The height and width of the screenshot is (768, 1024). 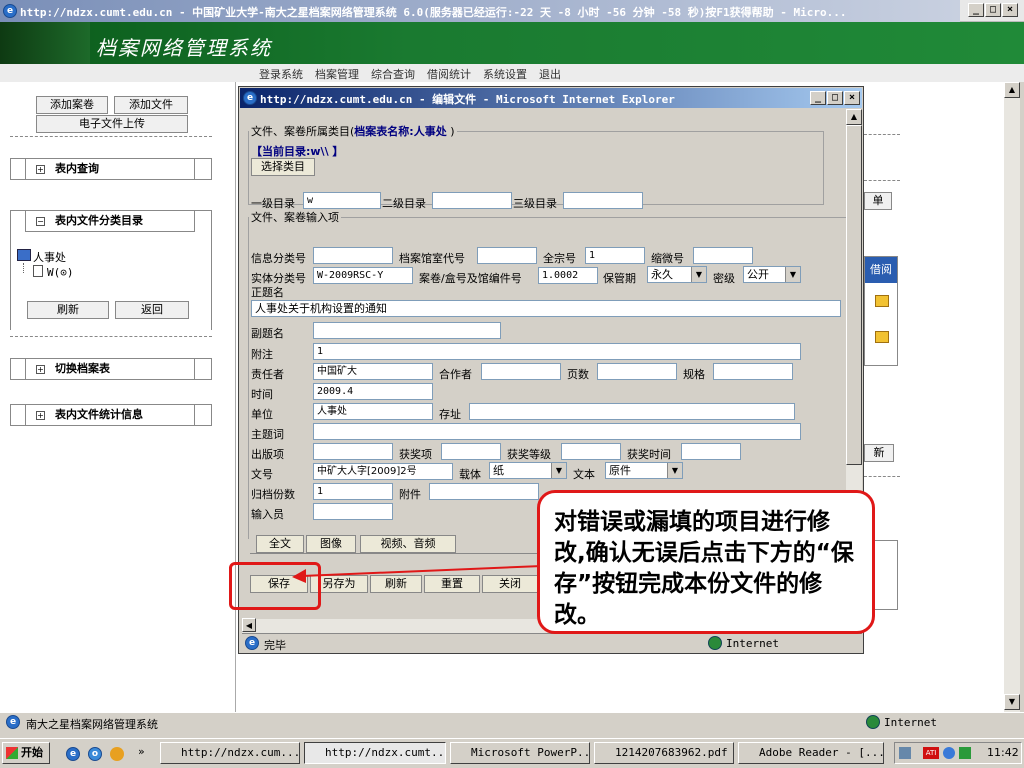 What do you see at coordinates (949, 753) in the screenshot?
I see `network-tray-icon` at bounding box center [949, 753].